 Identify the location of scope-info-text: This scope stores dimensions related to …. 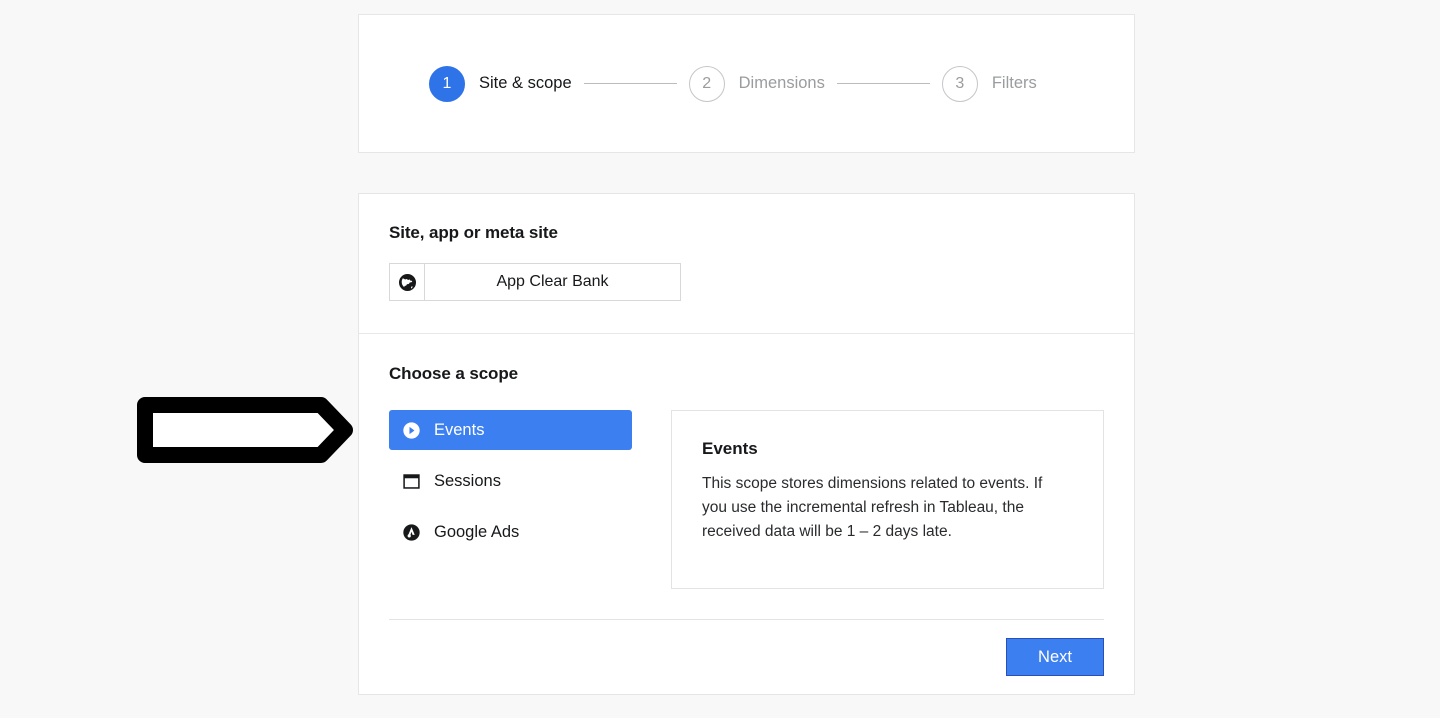
(872, 507).